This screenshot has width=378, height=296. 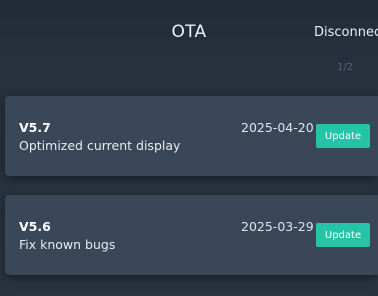 What do you see at coordinates (100, 145) in the screenshot?
I see `firmware-description: Optimized current display` at bounding box center [100, 145].